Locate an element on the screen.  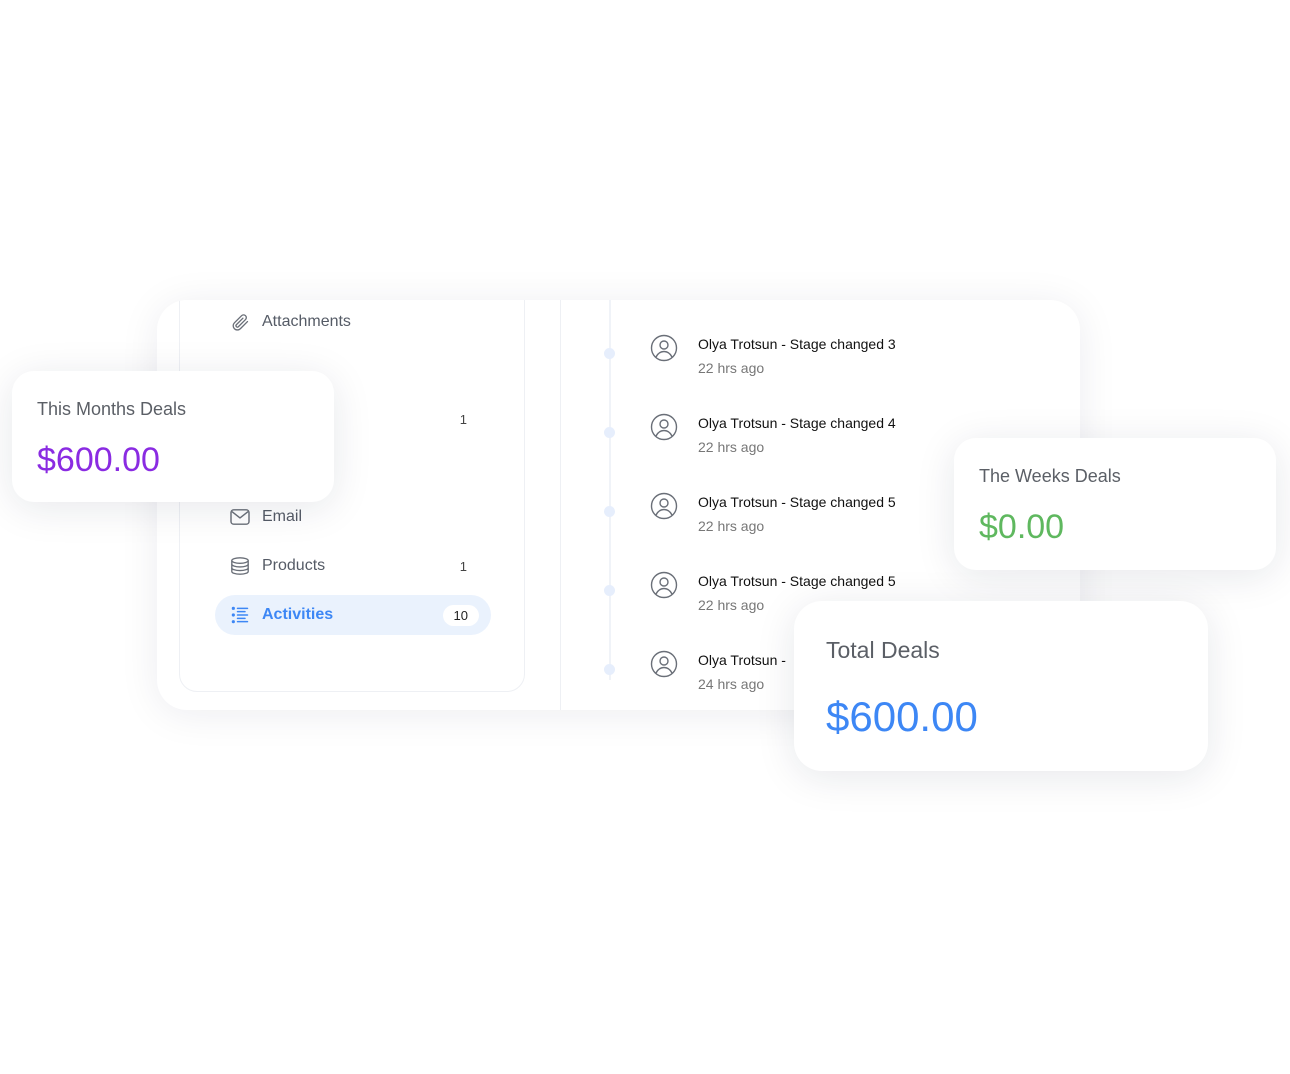
stat-label: The Weeks Deals is located at coordinates (1050, 476).